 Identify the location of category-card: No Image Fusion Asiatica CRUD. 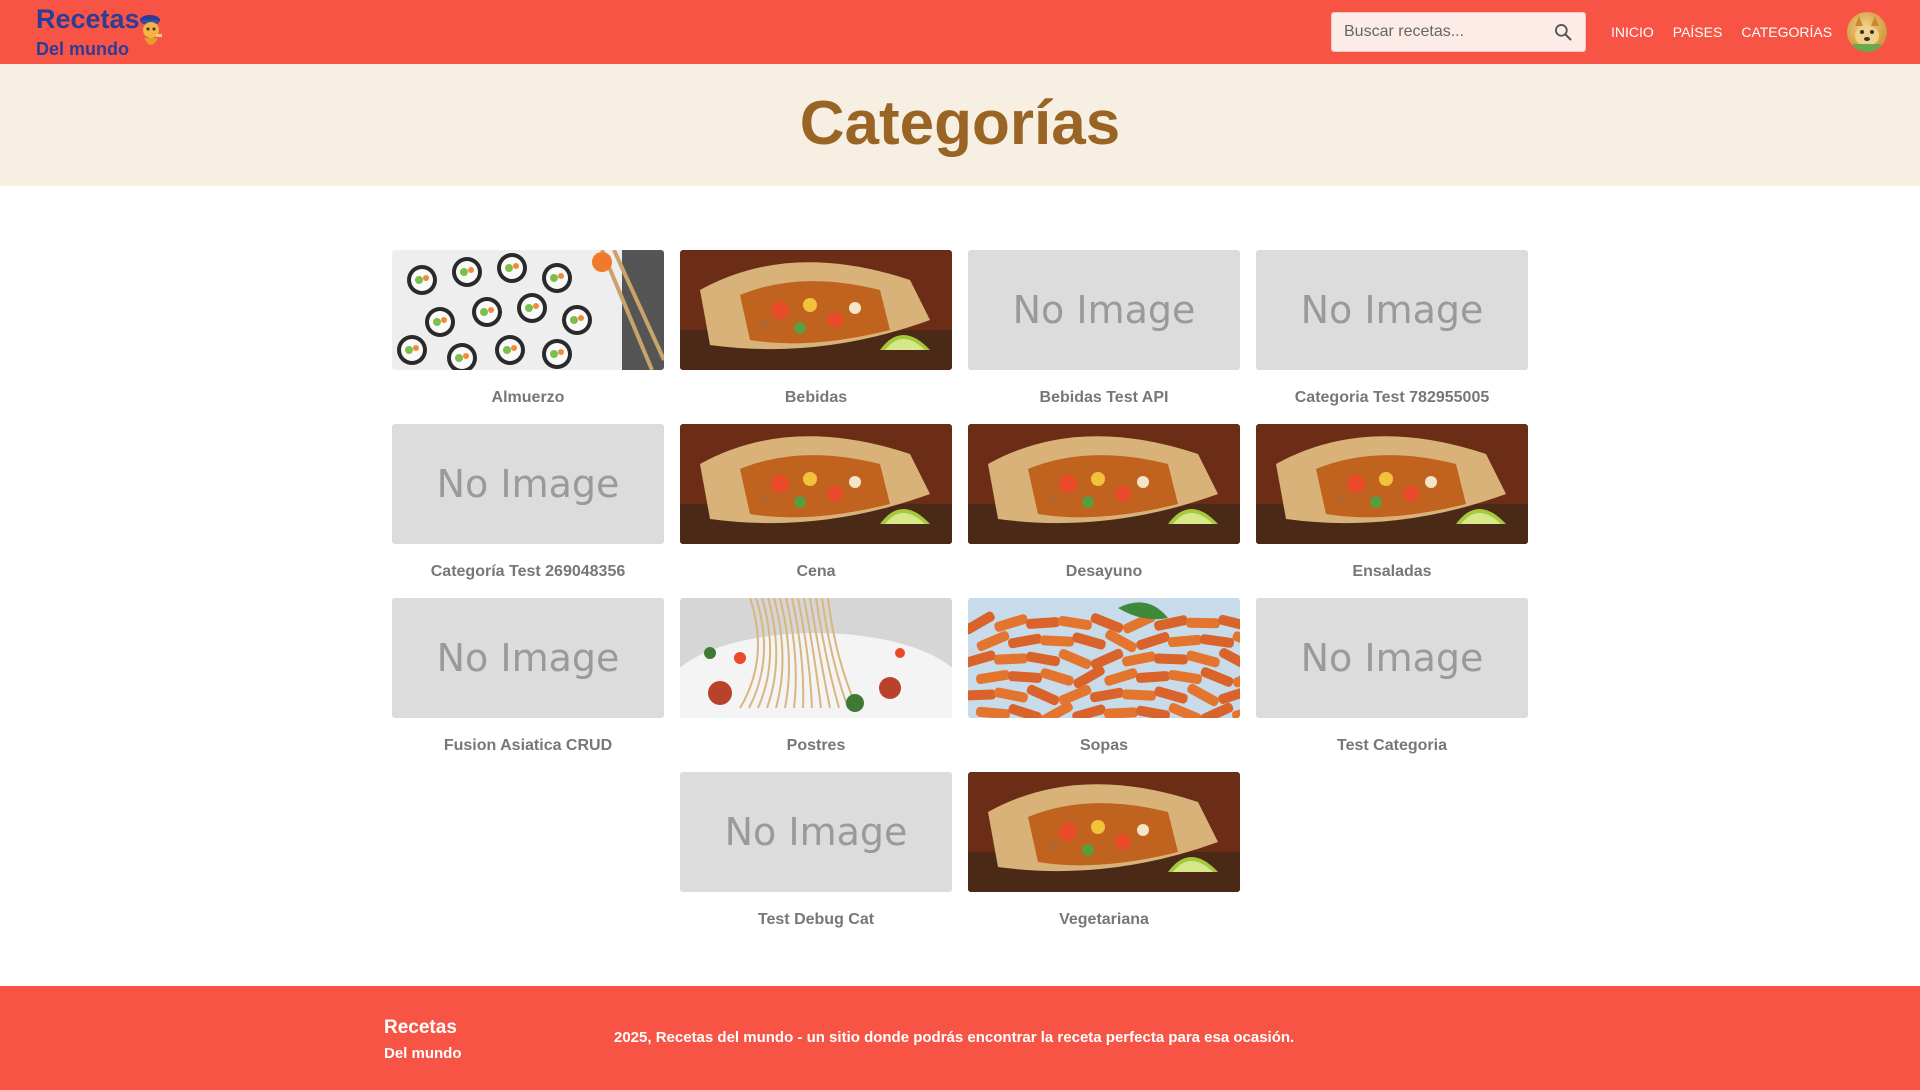
(528, 677).